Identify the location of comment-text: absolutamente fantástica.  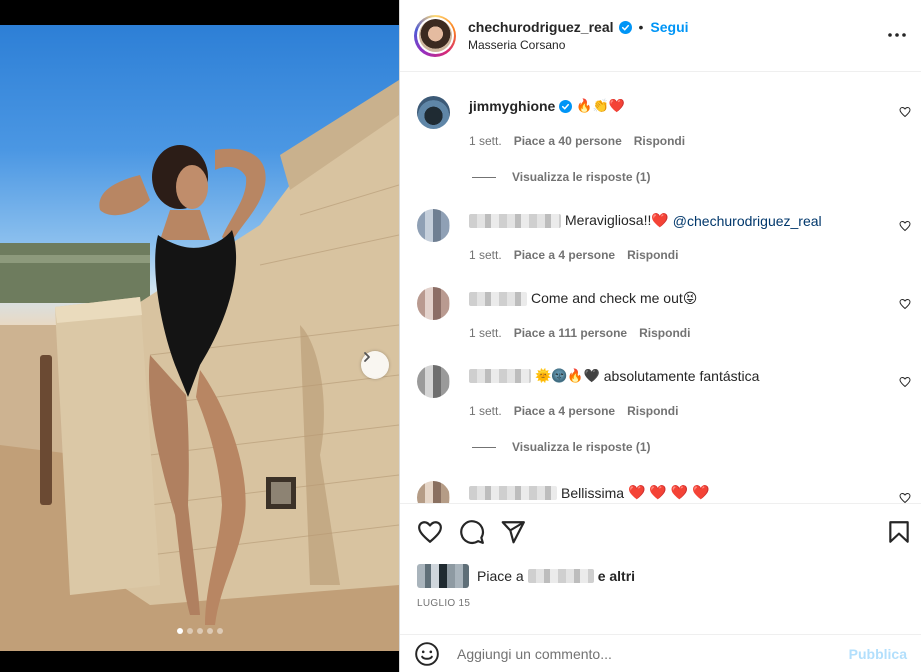
(681, 376).